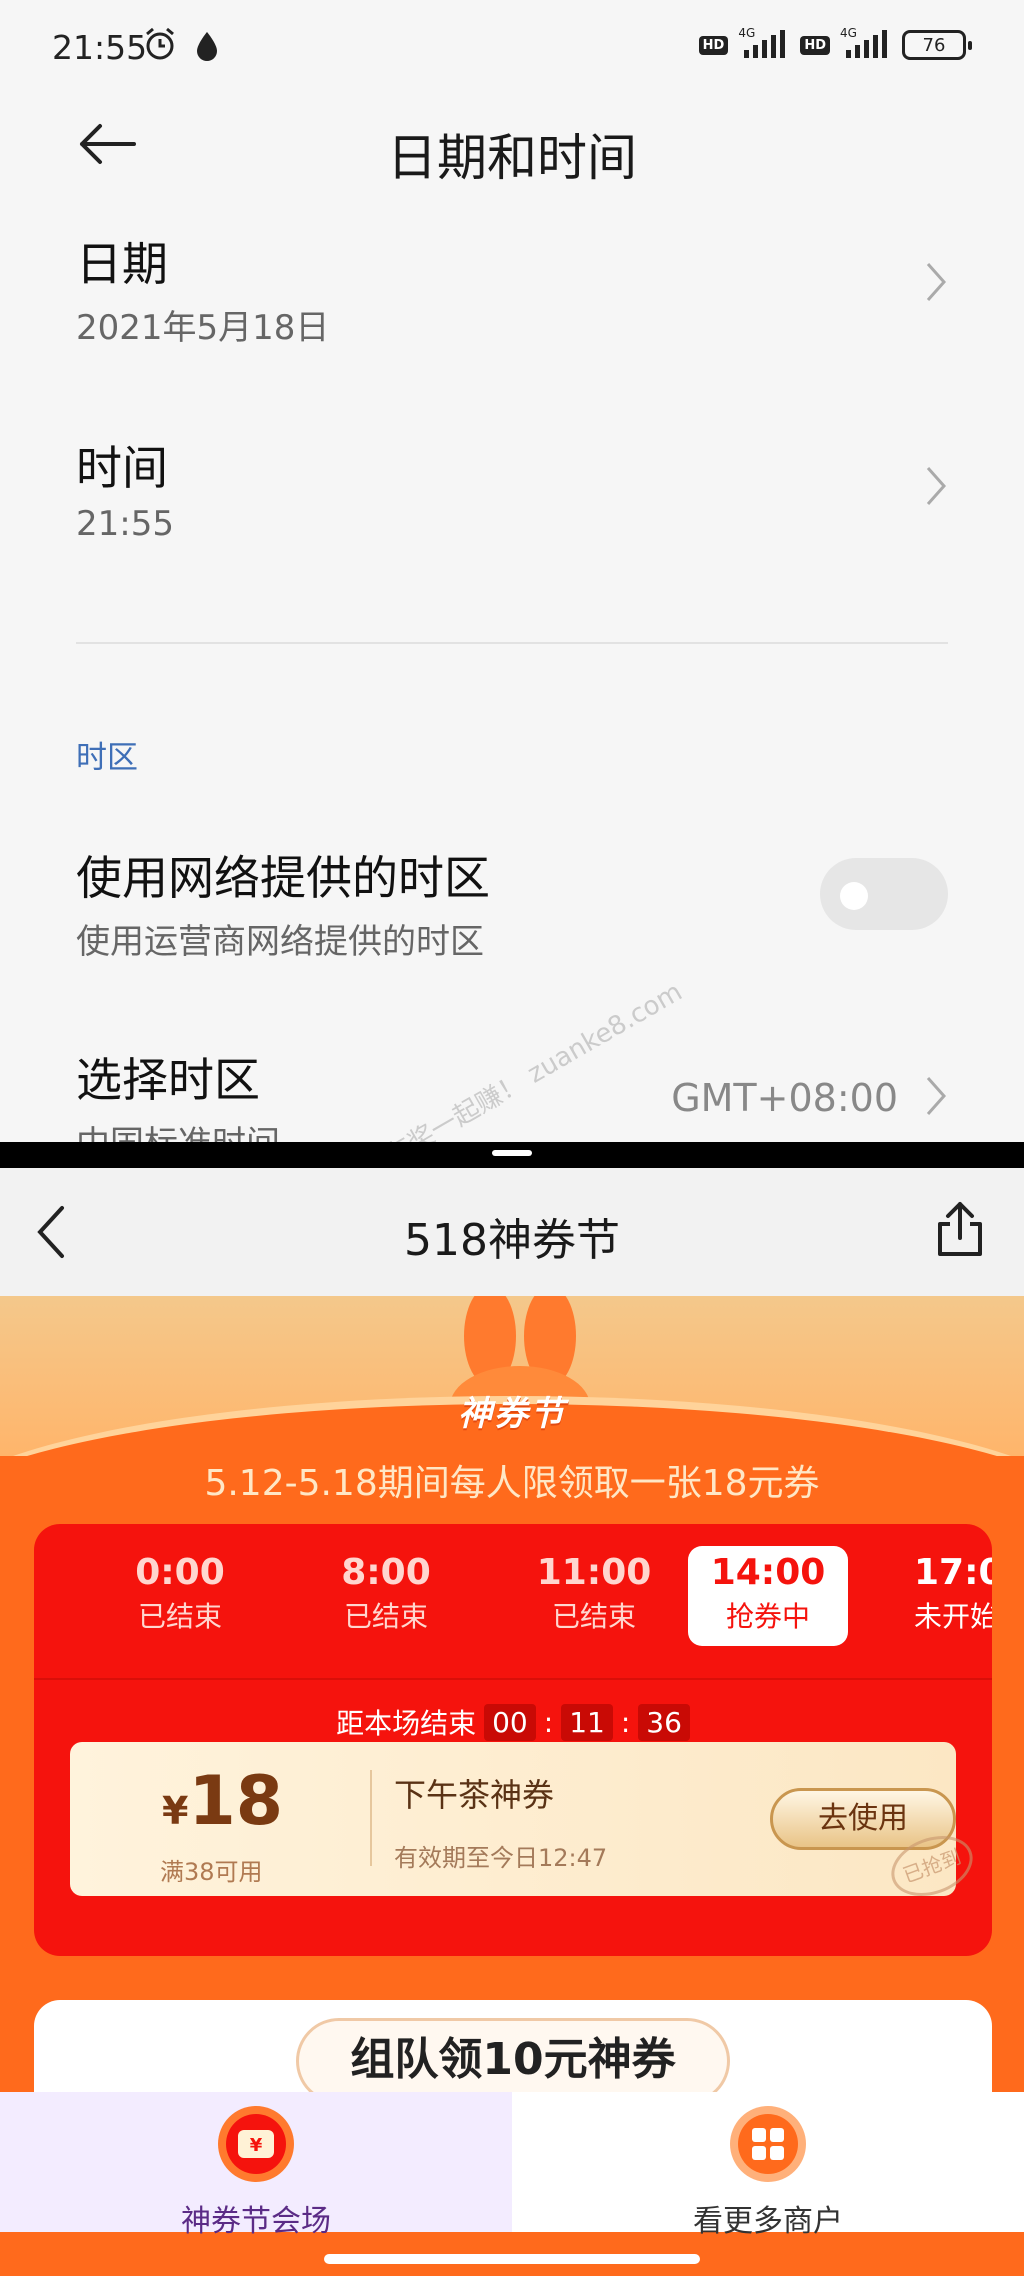  I want to click on section-label-timezone: 时区, so click(107, 758).